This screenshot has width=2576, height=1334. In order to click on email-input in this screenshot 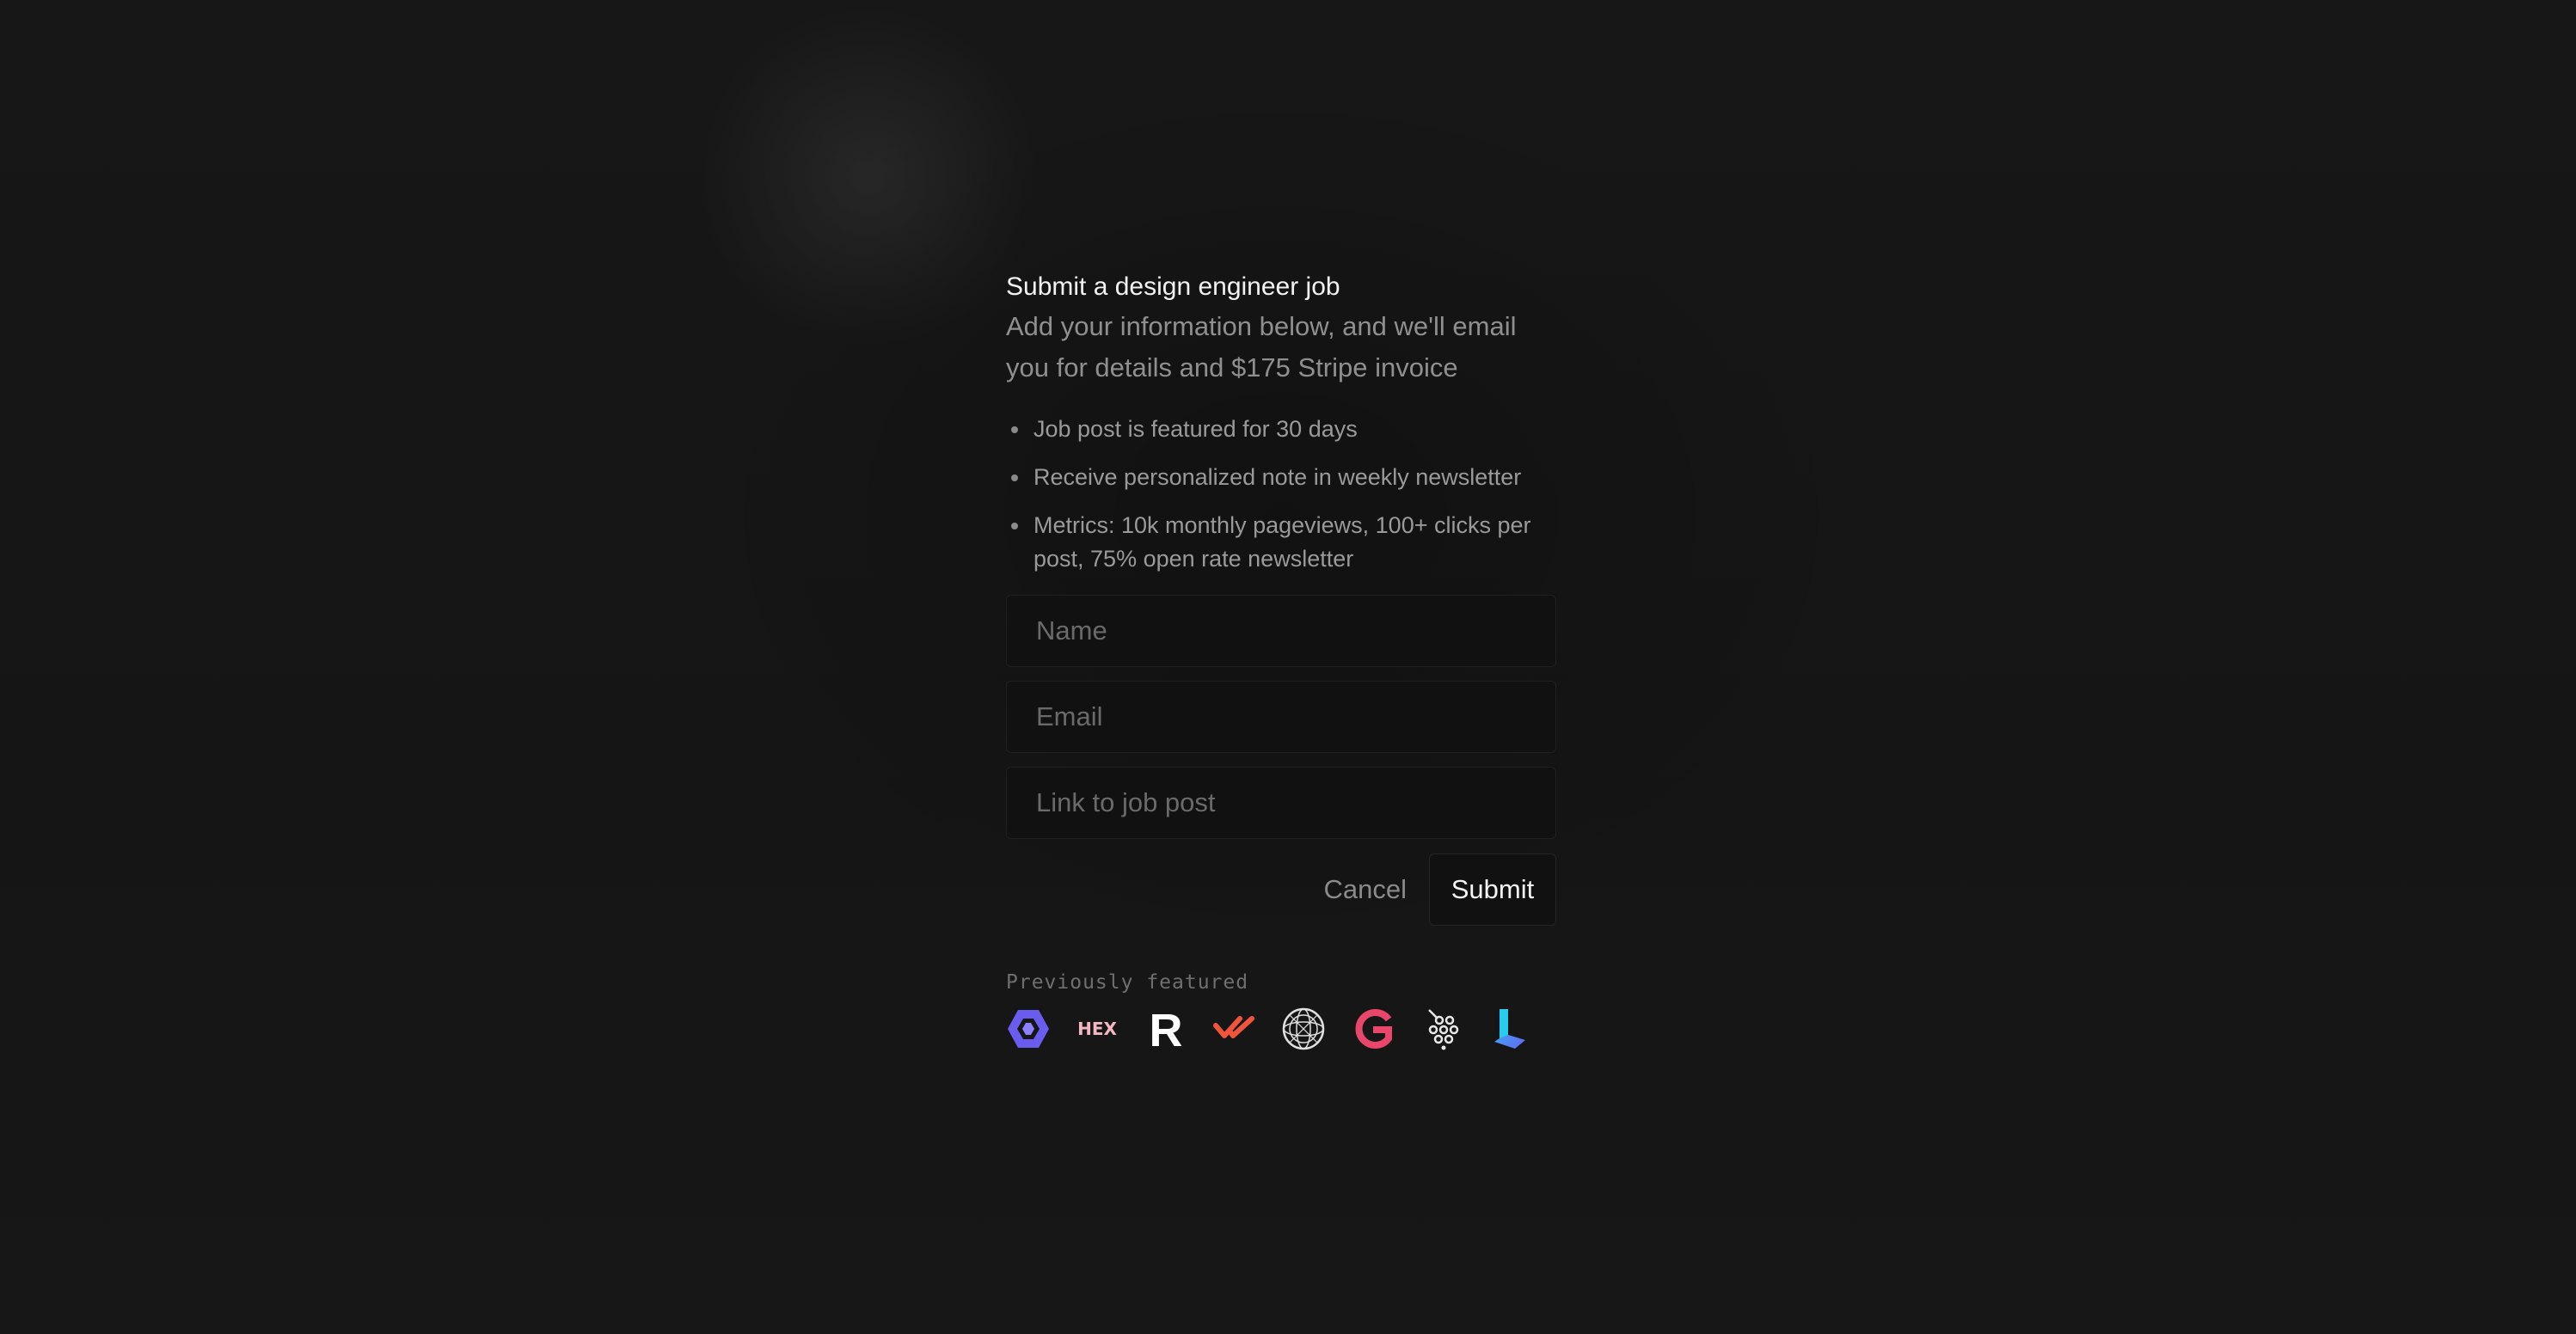, I will do `click(1281, 717)`.